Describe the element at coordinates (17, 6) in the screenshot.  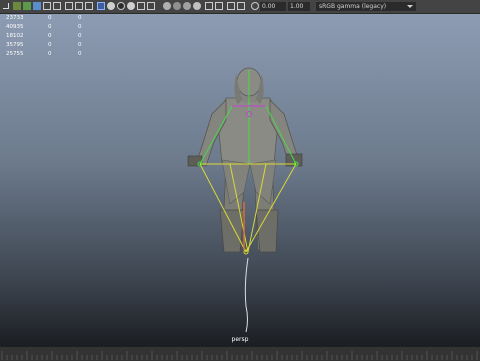
I see `lasso-icon` at that location.